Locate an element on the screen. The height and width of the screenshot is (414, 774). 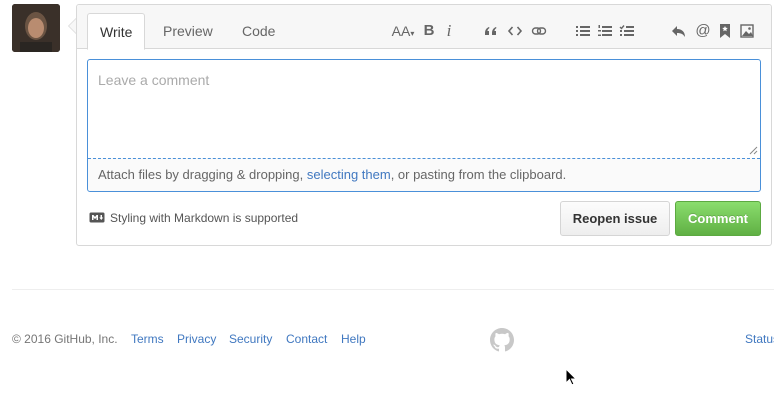
ordered-list-icon is located at coordinates (605, 31).